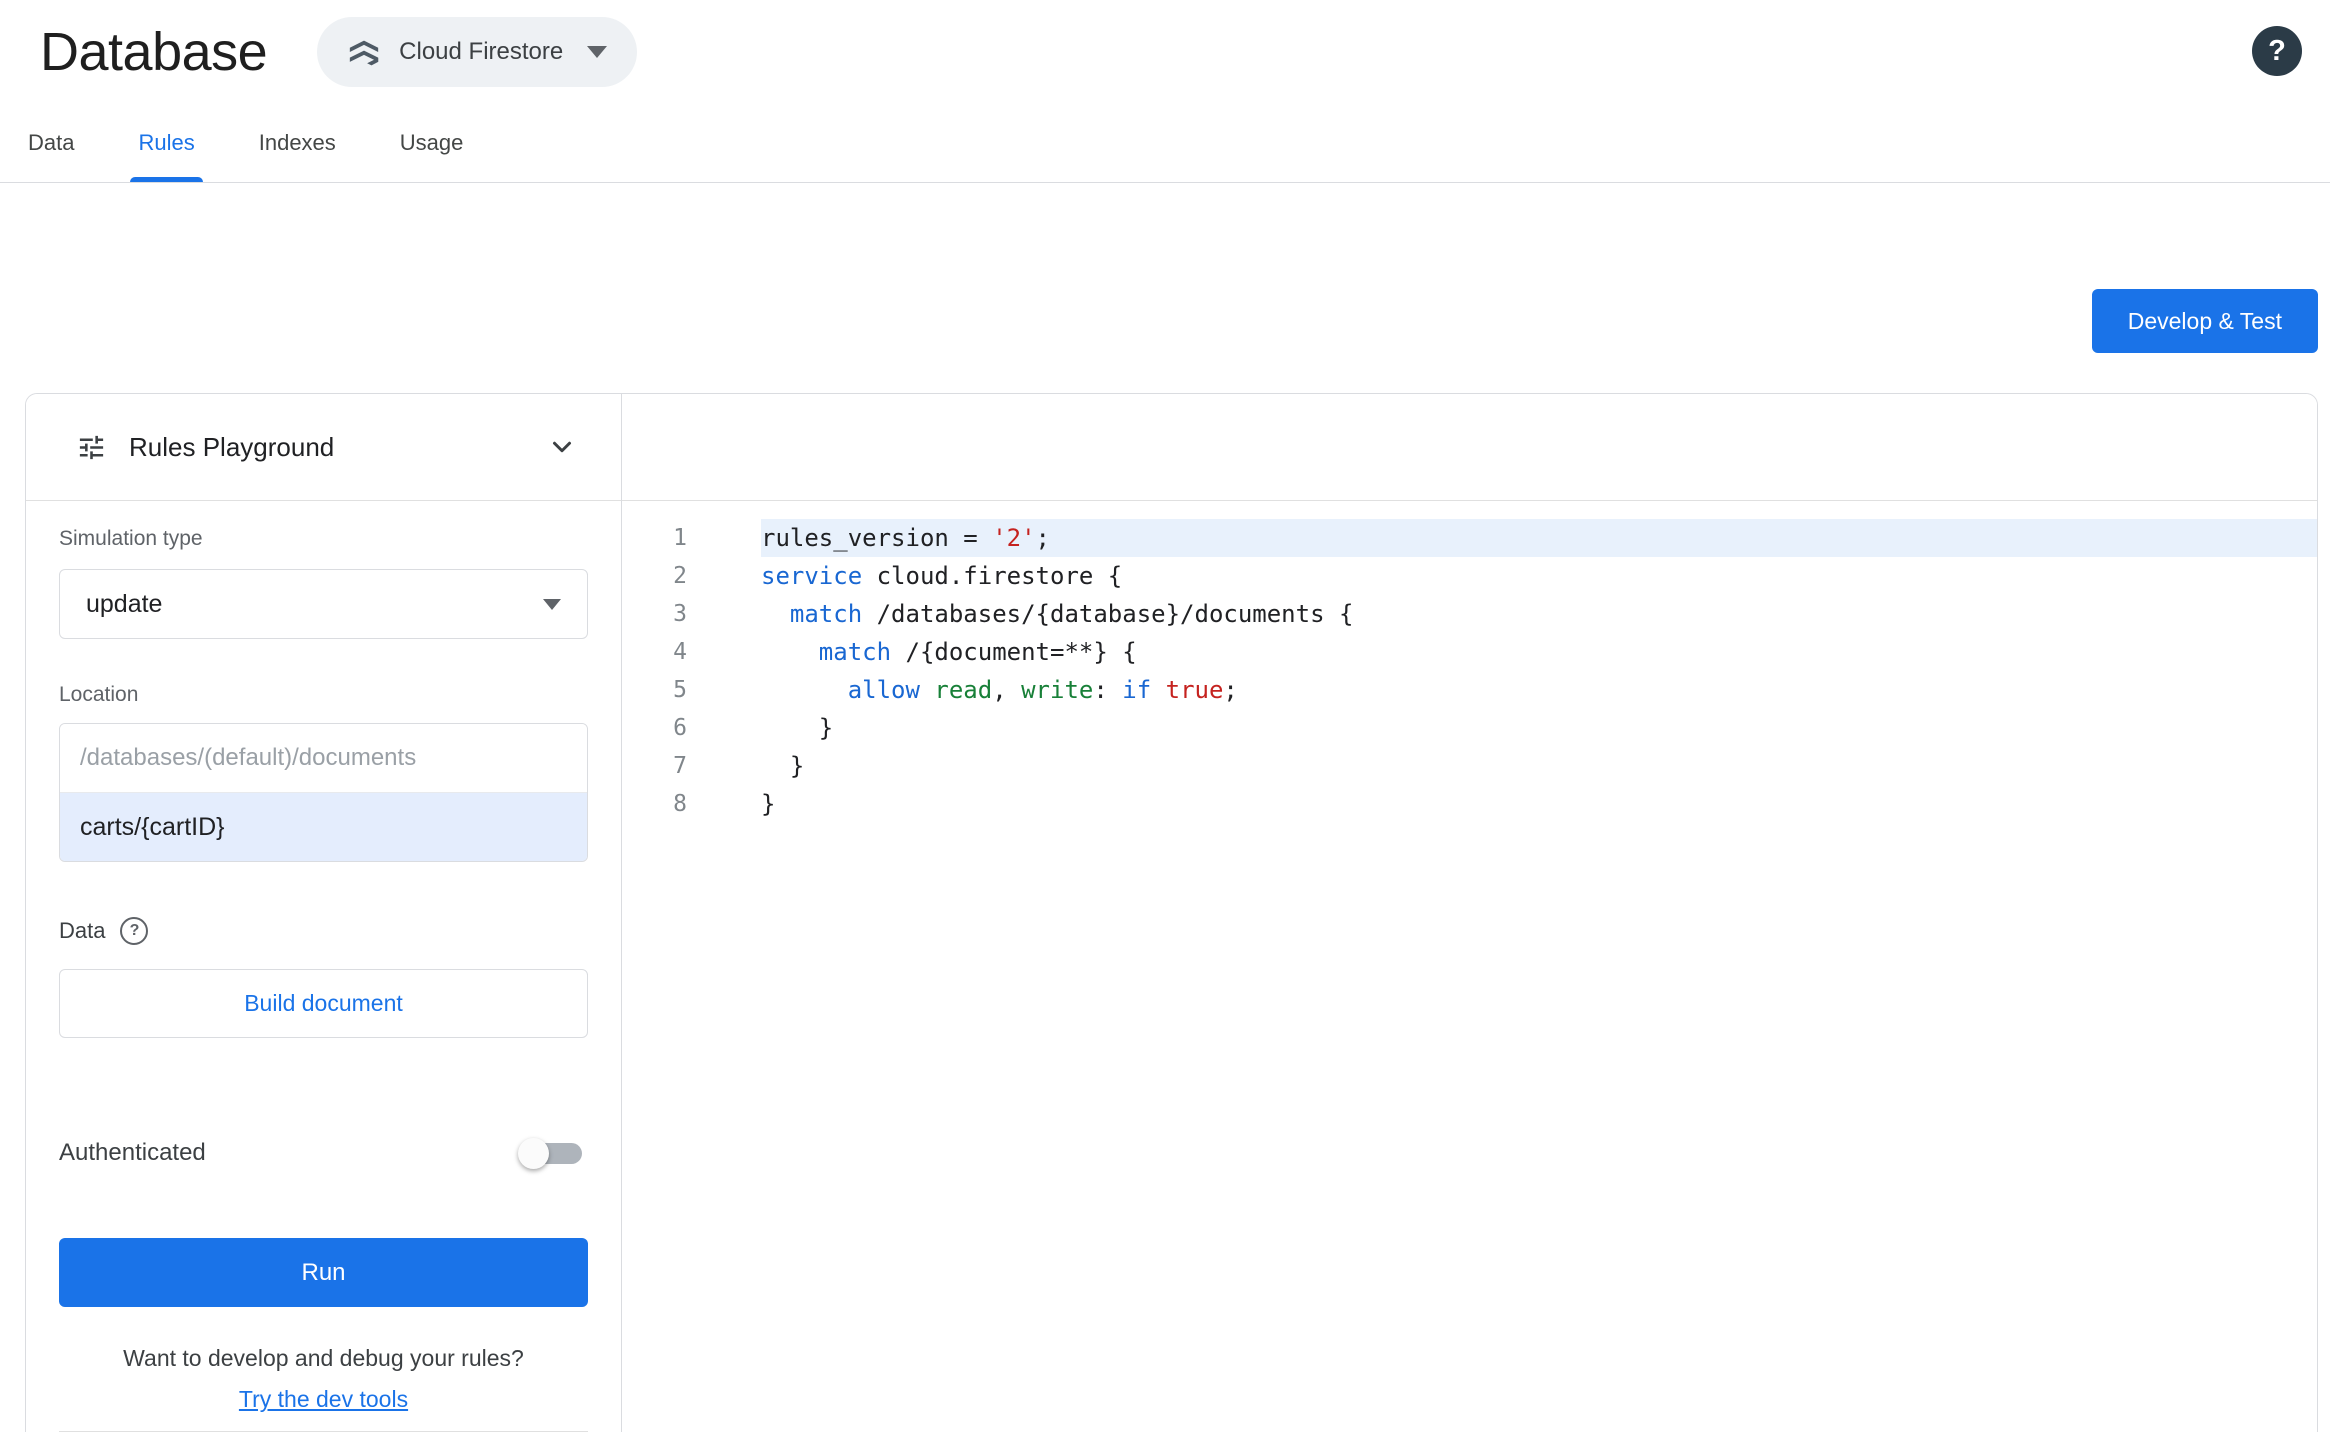  I want to click on database-selector-label: Cloud Firestore, so click(481, 51).